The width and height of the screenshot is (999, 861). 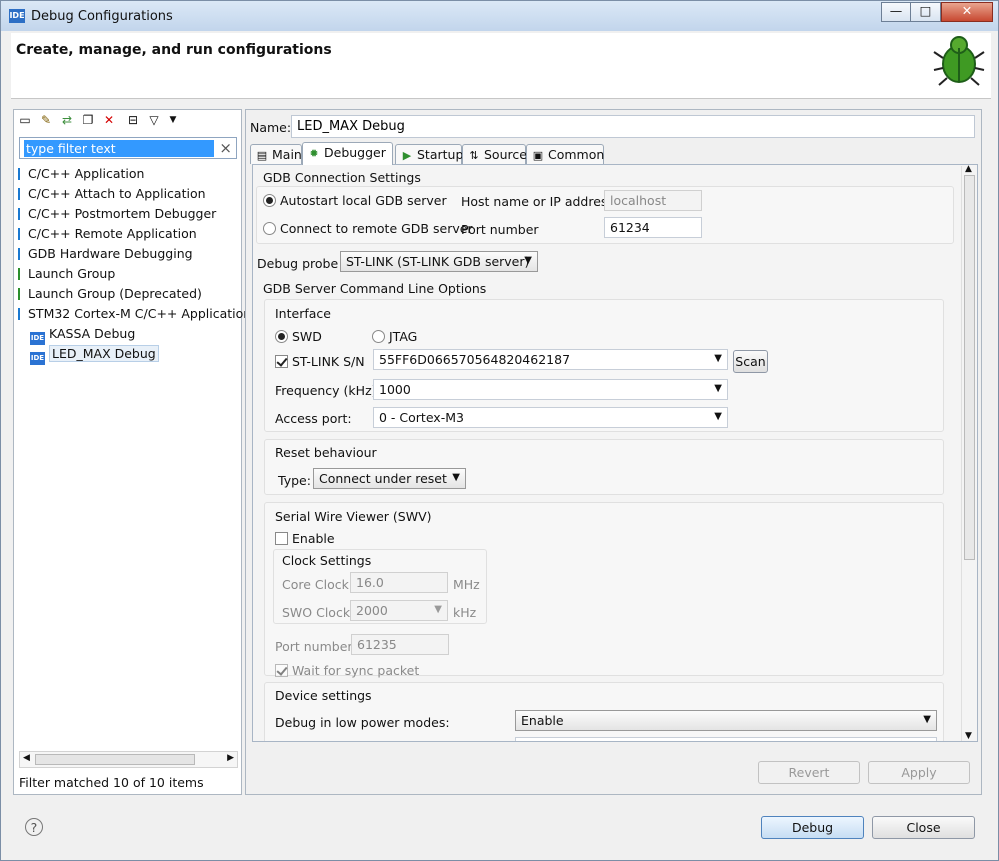 I want to click on new-prototype-icon: ✎, so click(x=46, y=120).